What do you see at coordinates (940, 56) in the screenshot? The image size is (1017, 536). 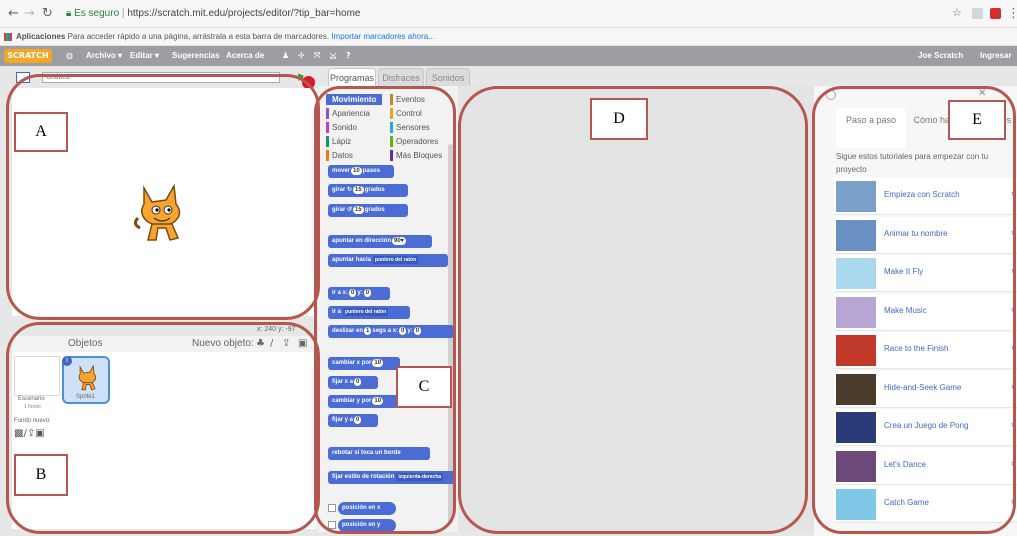 I see `user-name: Joe Scratch` at bounding box center [940, 56].